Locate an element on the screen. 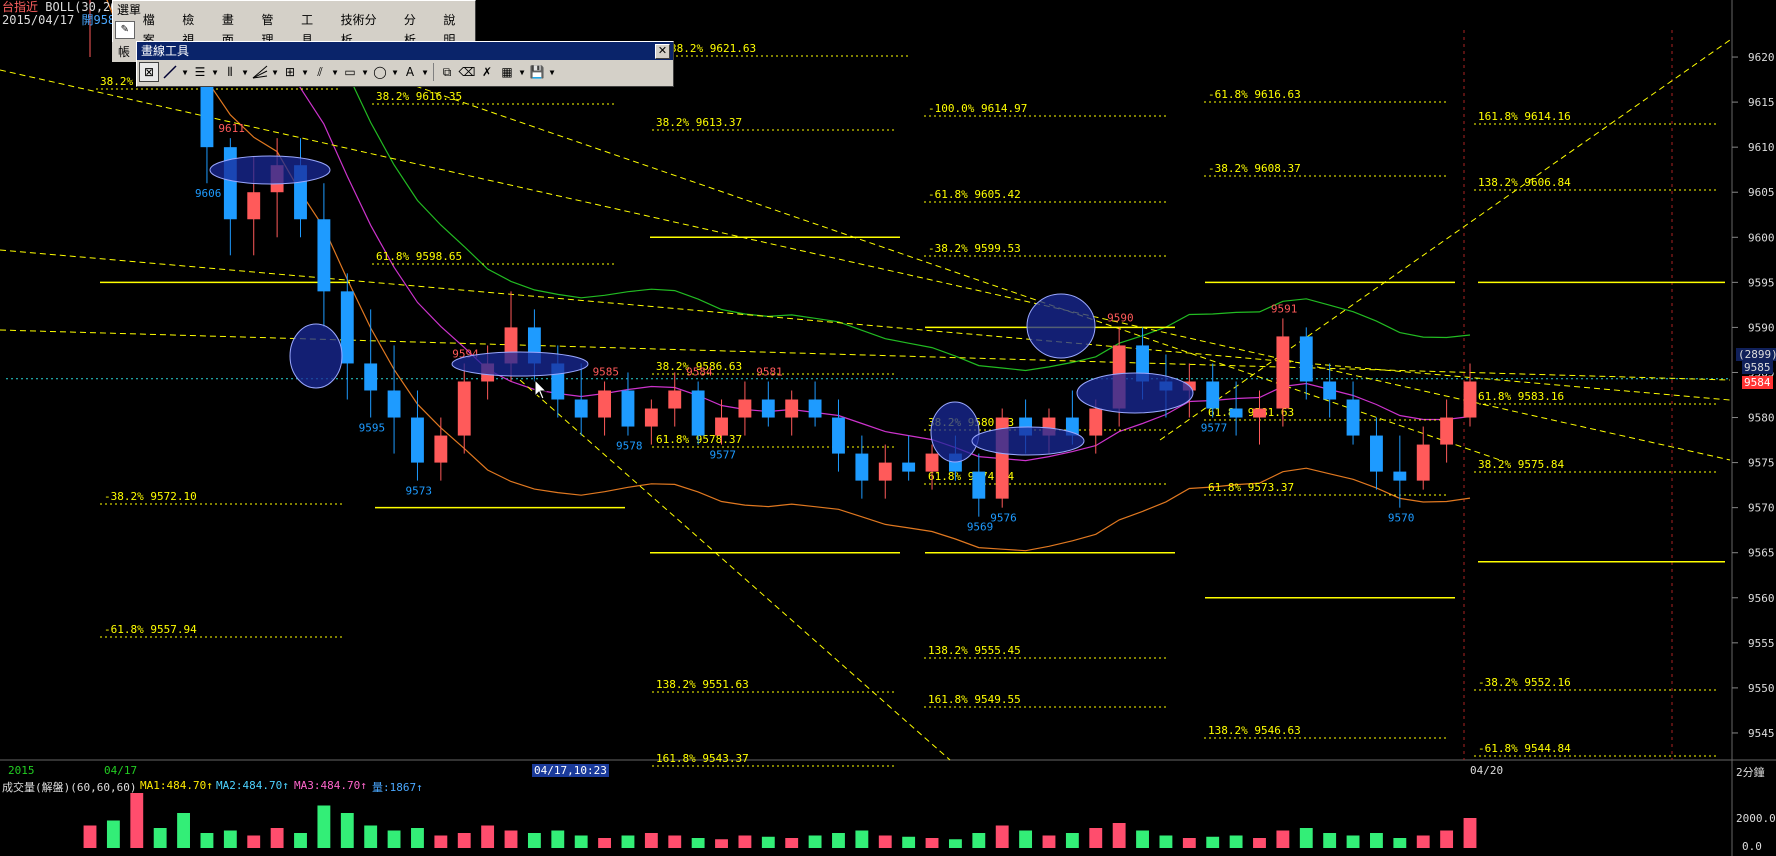  hline-icon: ☰ is located at coordinates (200, 72).